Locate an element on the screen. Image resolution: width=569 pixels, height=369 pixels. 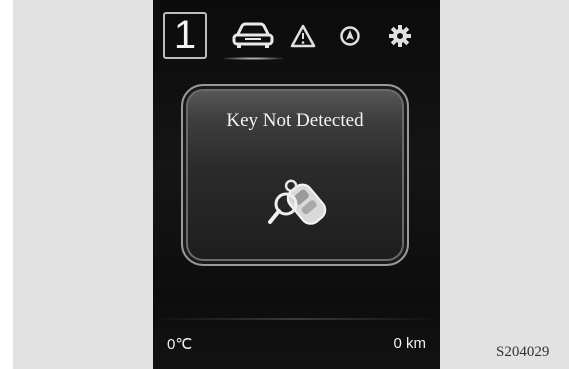
smart-key-search-icon is located at coordinates (297, 202).